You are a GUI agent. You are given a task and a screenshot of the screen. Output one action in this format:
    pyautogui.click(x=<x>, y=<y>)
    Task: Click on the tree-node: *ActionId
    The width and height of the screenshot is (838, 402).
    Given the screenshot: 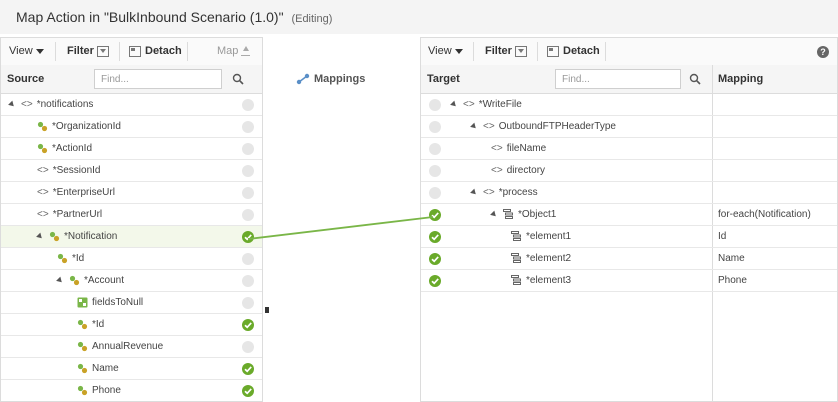 What is the action you would take?
    pyautogui.click(x=64, y=148)
    